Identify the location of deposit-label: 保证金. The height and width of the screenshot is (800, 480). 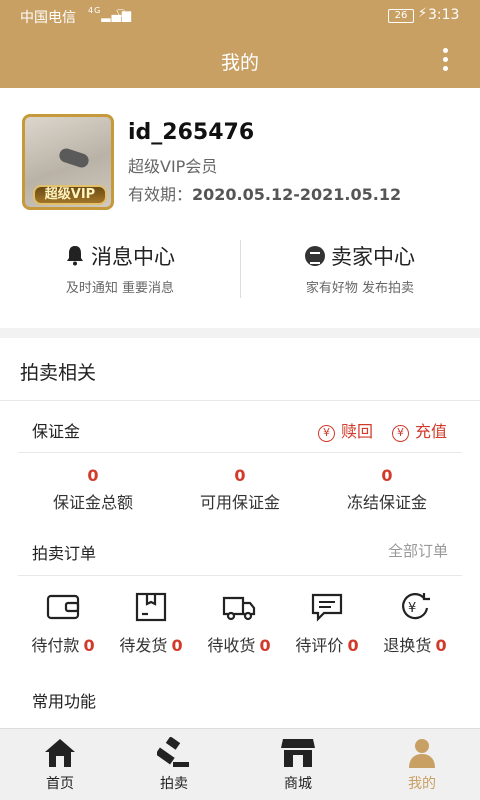
(56, 431).